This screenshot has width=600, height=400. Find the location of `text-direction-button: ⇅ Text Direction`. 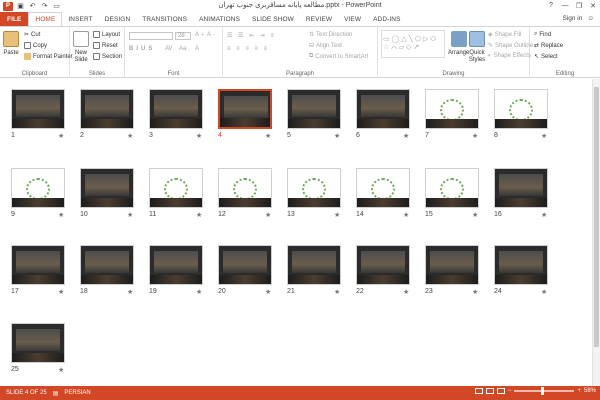

text-direction-button: ⇅ Text Direction is located at coordinates (330, 35).